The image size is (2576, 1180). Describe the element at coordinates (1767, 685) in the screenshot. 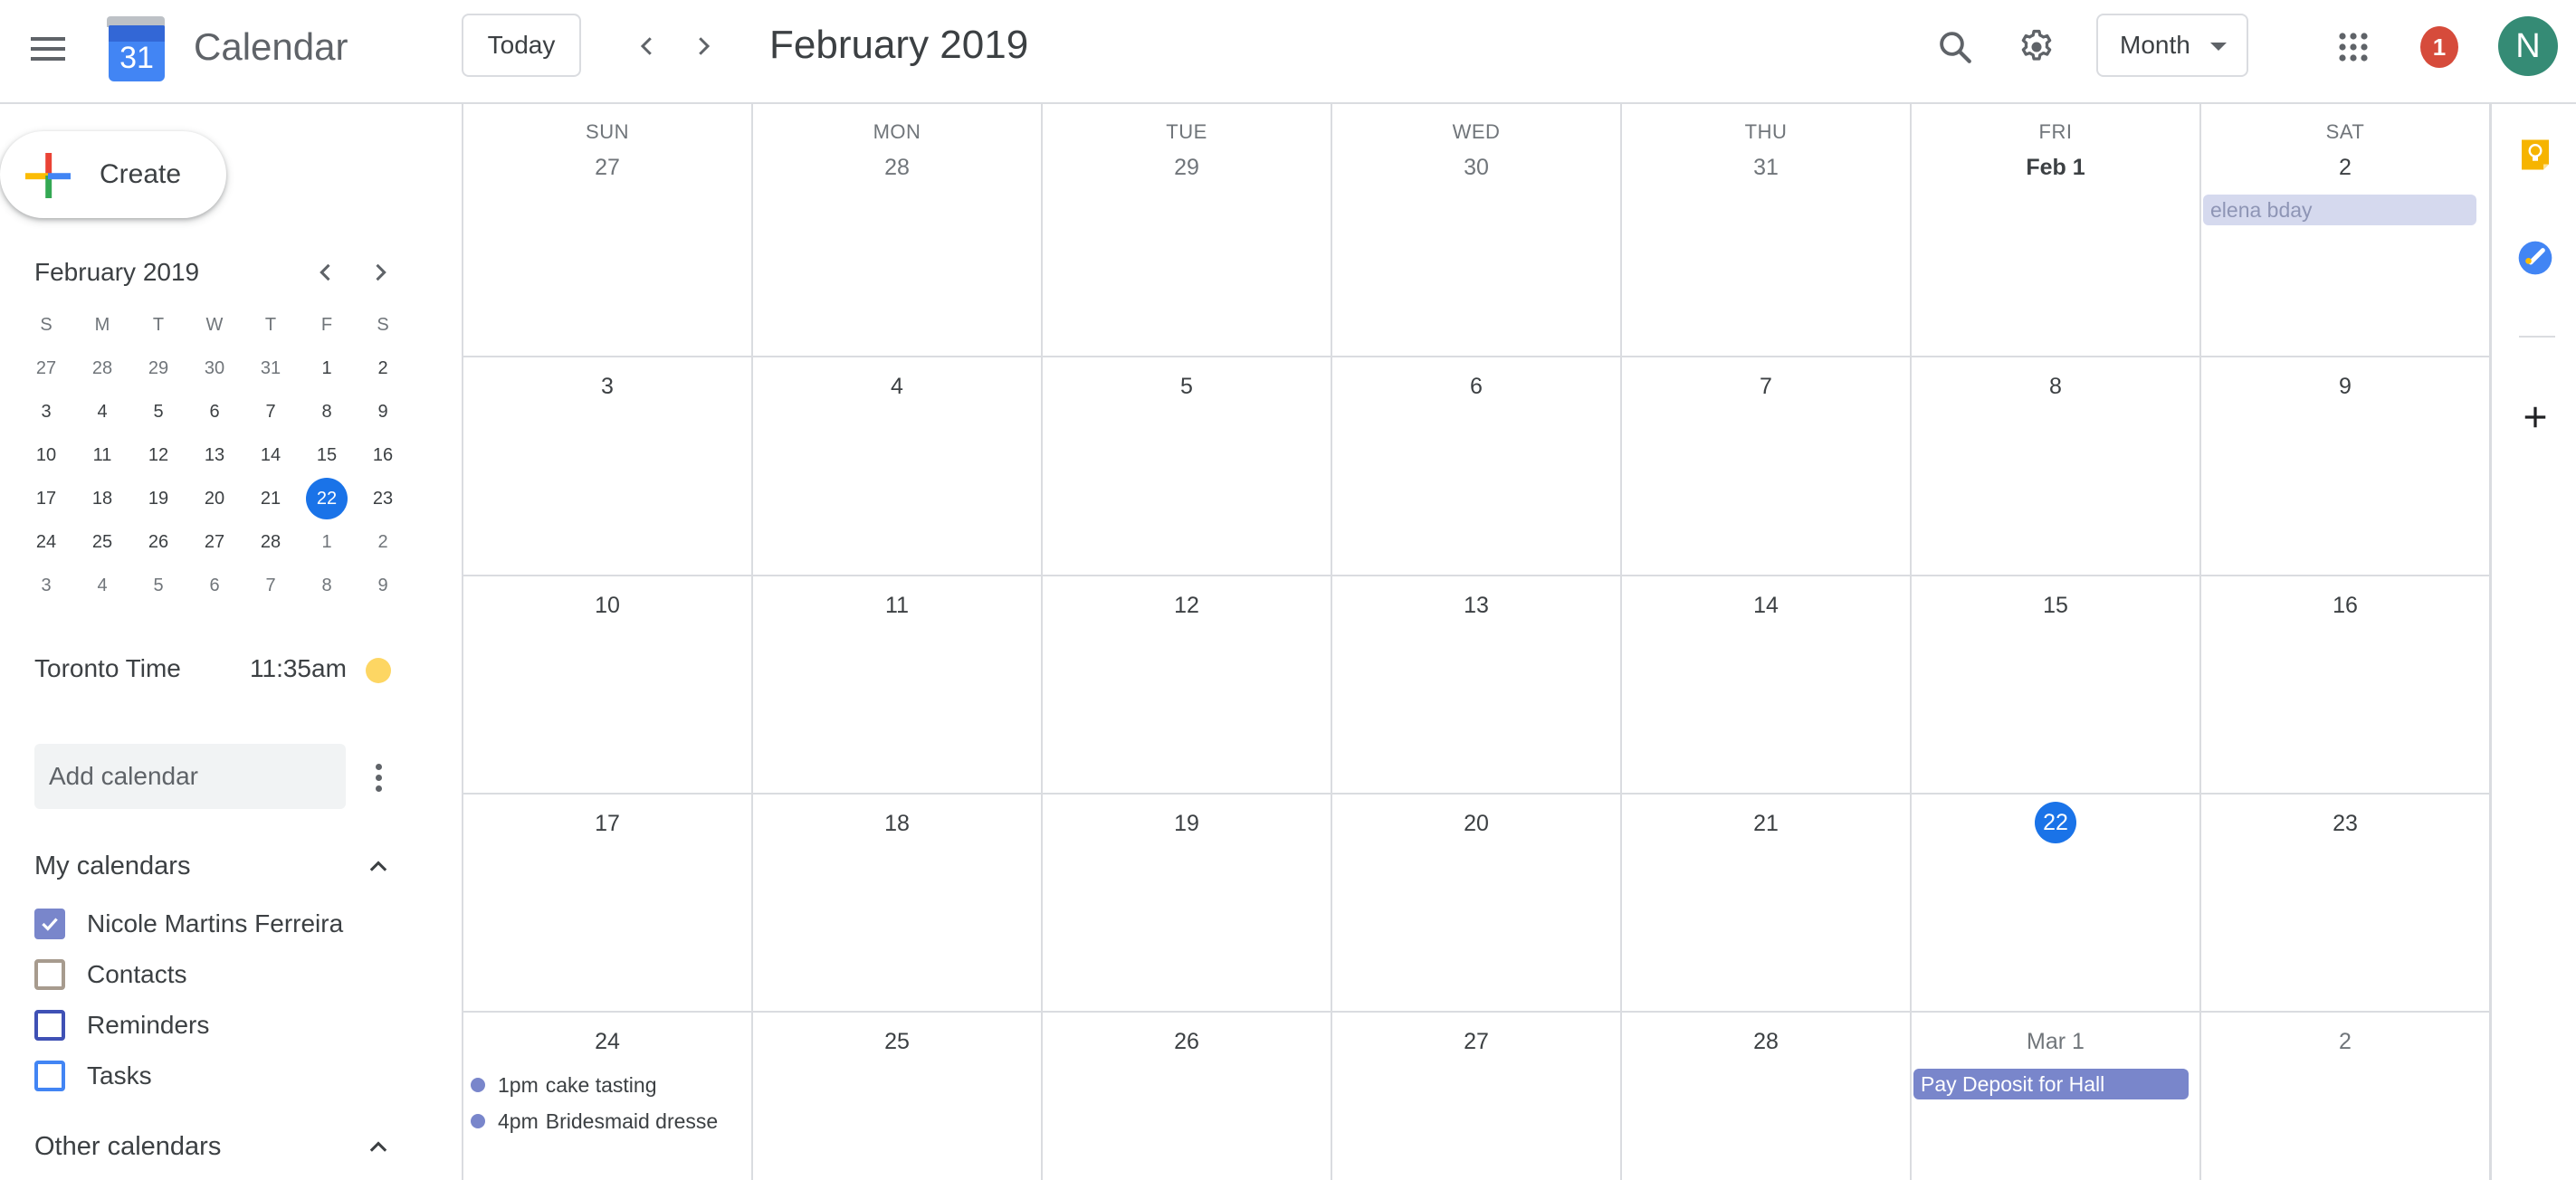

I see `day-cell: 14` at that location.